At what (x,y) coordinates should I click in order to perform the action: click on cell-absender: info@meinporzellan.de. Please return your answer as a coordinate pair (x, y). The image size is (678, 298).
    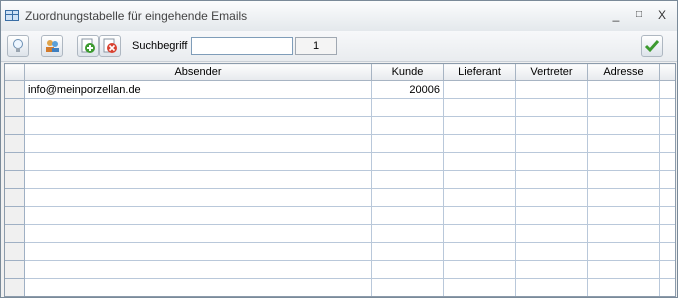
    Looking at the image, I should click on (198, 89).